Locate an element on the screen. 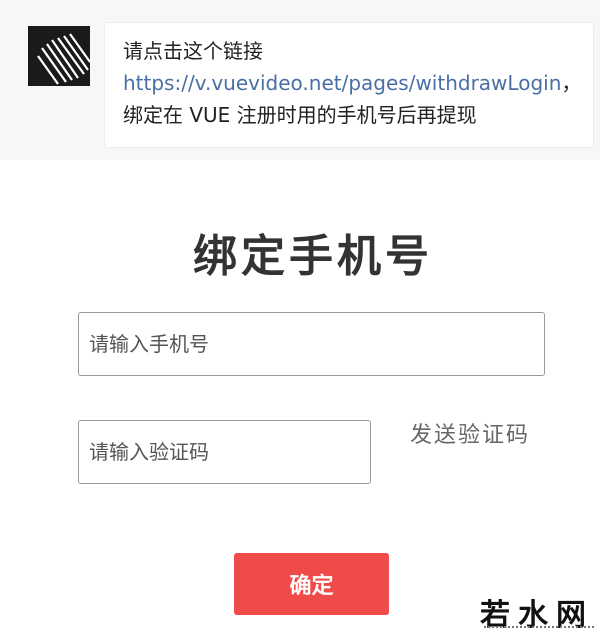 This screenshot has height=634, width=600. watermark-underline is located at coordinates (539, 629).